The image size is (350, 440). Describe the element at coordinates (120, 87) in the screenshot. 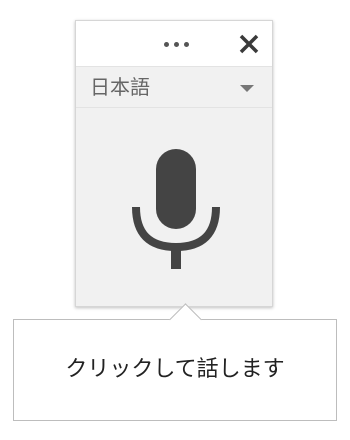

I see `language-label: 日本語` at that location.